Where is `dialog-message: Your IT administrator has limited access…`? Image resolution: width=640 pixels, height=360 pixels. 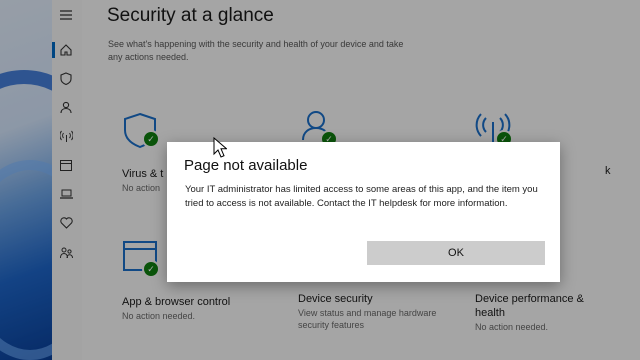
dialog-message: Your IT administrator has limited access… is located at coordinates (361, 196).